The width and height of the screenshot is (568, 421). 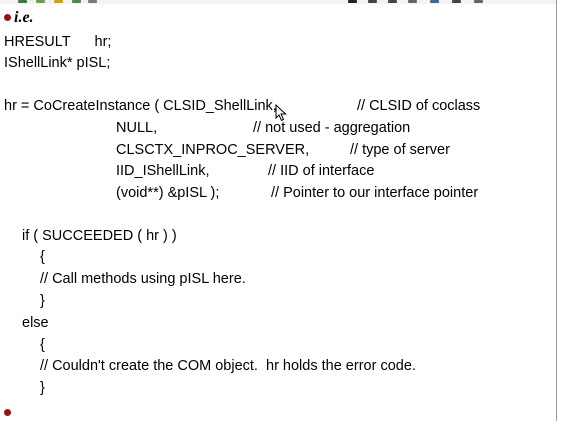 I want to click on code-line-cocreateinstance: hr = CoCreateInstance ( CLSID_ShellLink,, so click(x=140, y=106).